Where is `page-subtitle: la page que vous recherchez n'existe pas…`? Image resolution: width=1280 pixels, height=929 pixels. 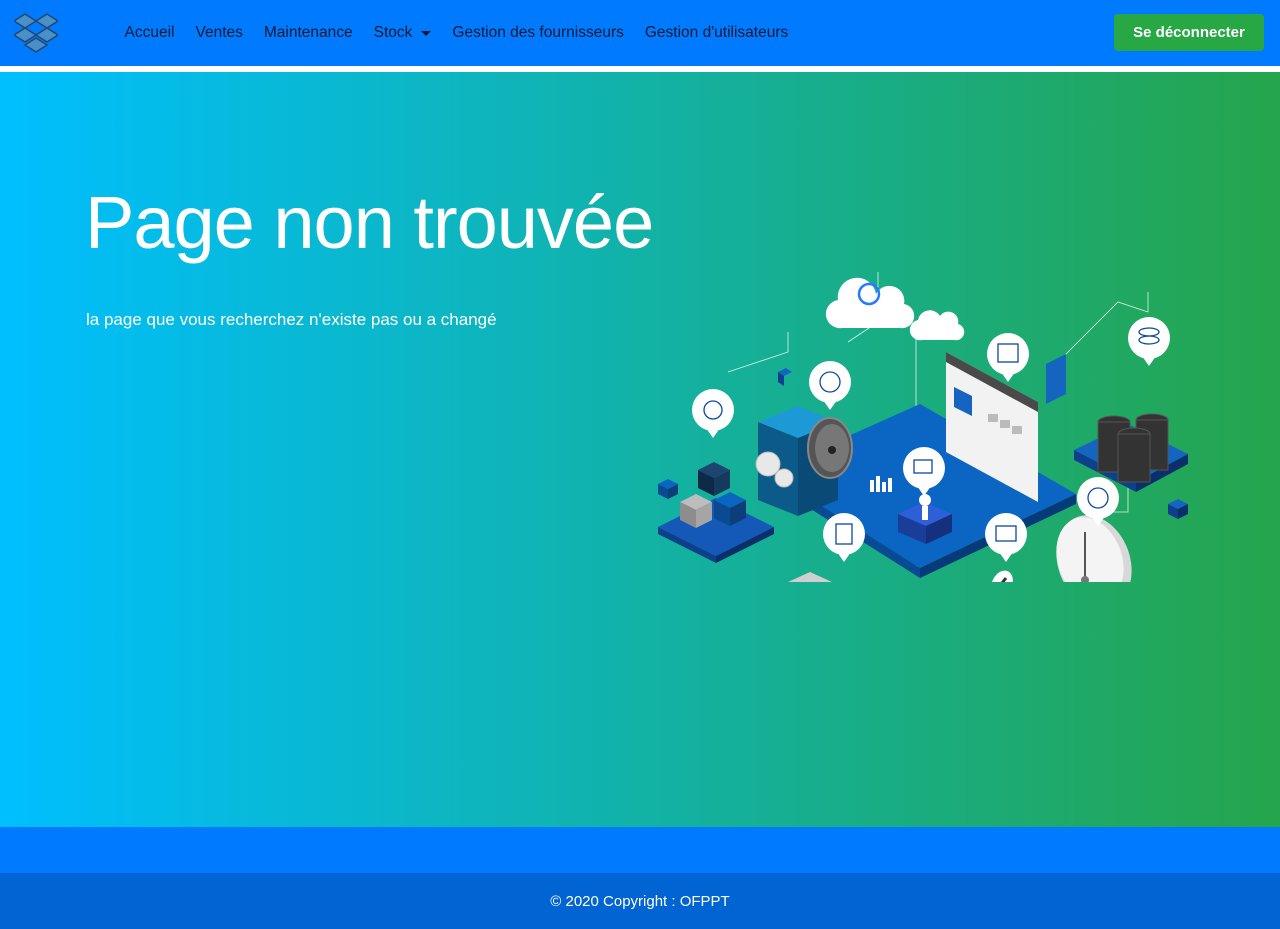 page-subtitle: la page que vous recherchez n'existe pas… is located at coordinates (291, 319).